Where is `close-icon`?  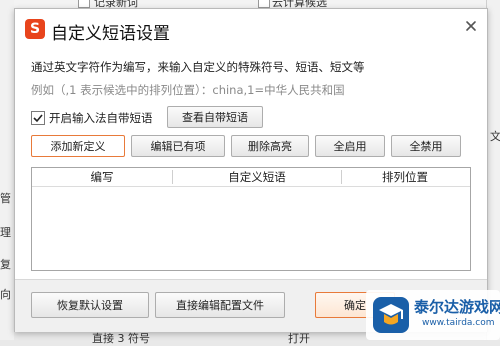
close-icon is located at coordinates (471, 26).